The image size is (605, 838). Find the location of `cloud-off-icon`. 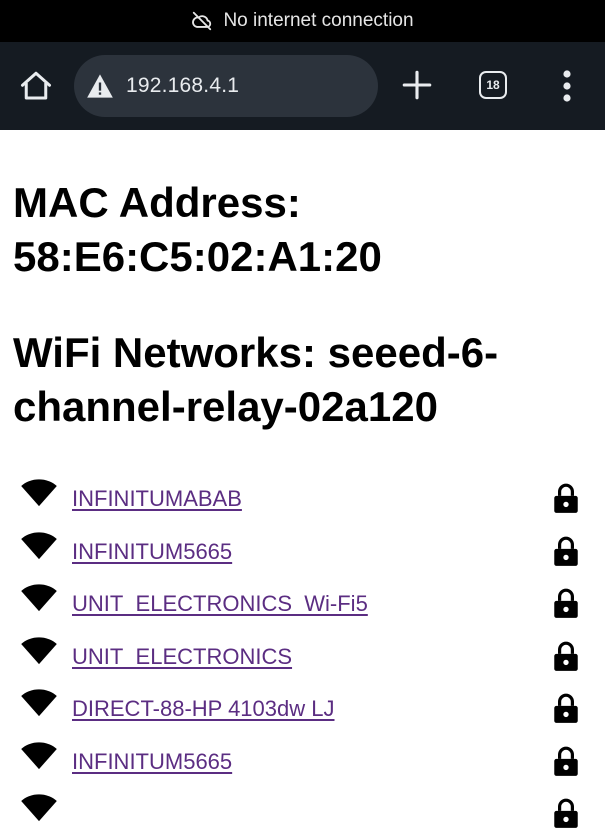

cloud-off-icon is located at coordinates (202, 21).